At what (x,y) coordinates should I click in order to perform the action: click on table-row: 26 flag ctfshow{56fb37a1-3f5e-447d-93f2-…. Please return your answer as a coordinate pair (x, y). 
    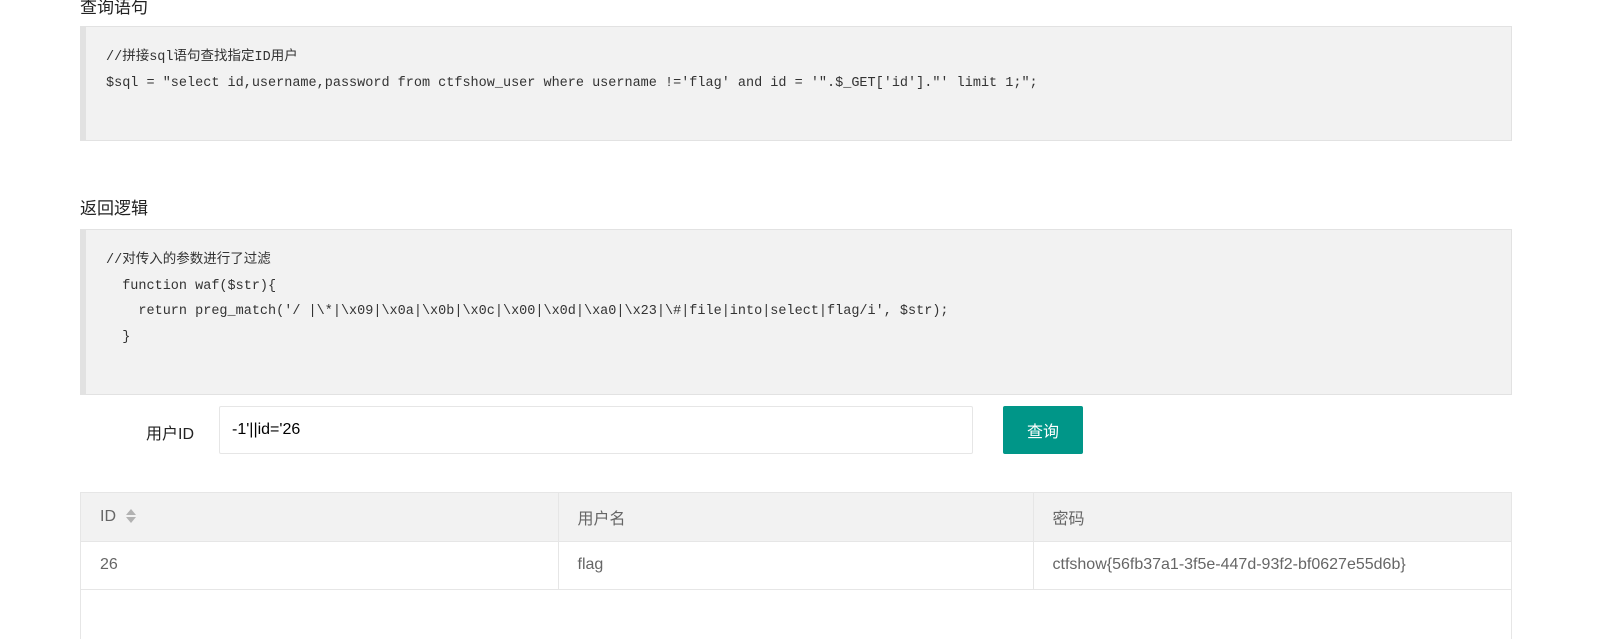
    Looking at the image, I should click on (796, 565).